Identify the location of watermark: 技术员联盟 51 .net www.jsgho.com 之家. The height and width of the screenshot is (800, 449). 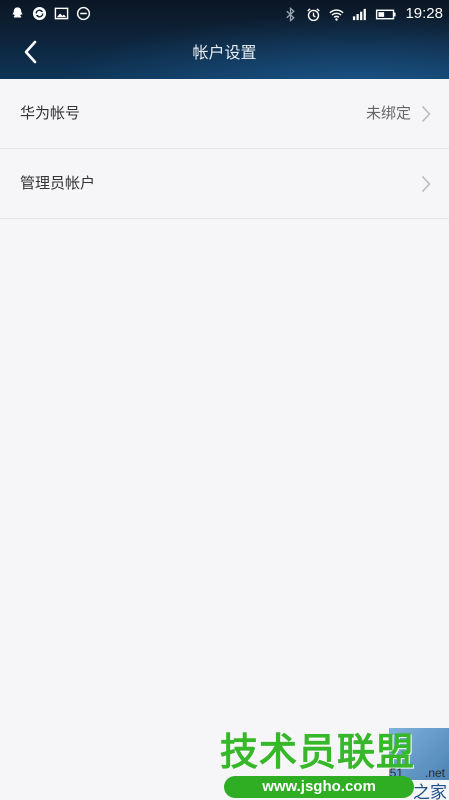
(331, 764).